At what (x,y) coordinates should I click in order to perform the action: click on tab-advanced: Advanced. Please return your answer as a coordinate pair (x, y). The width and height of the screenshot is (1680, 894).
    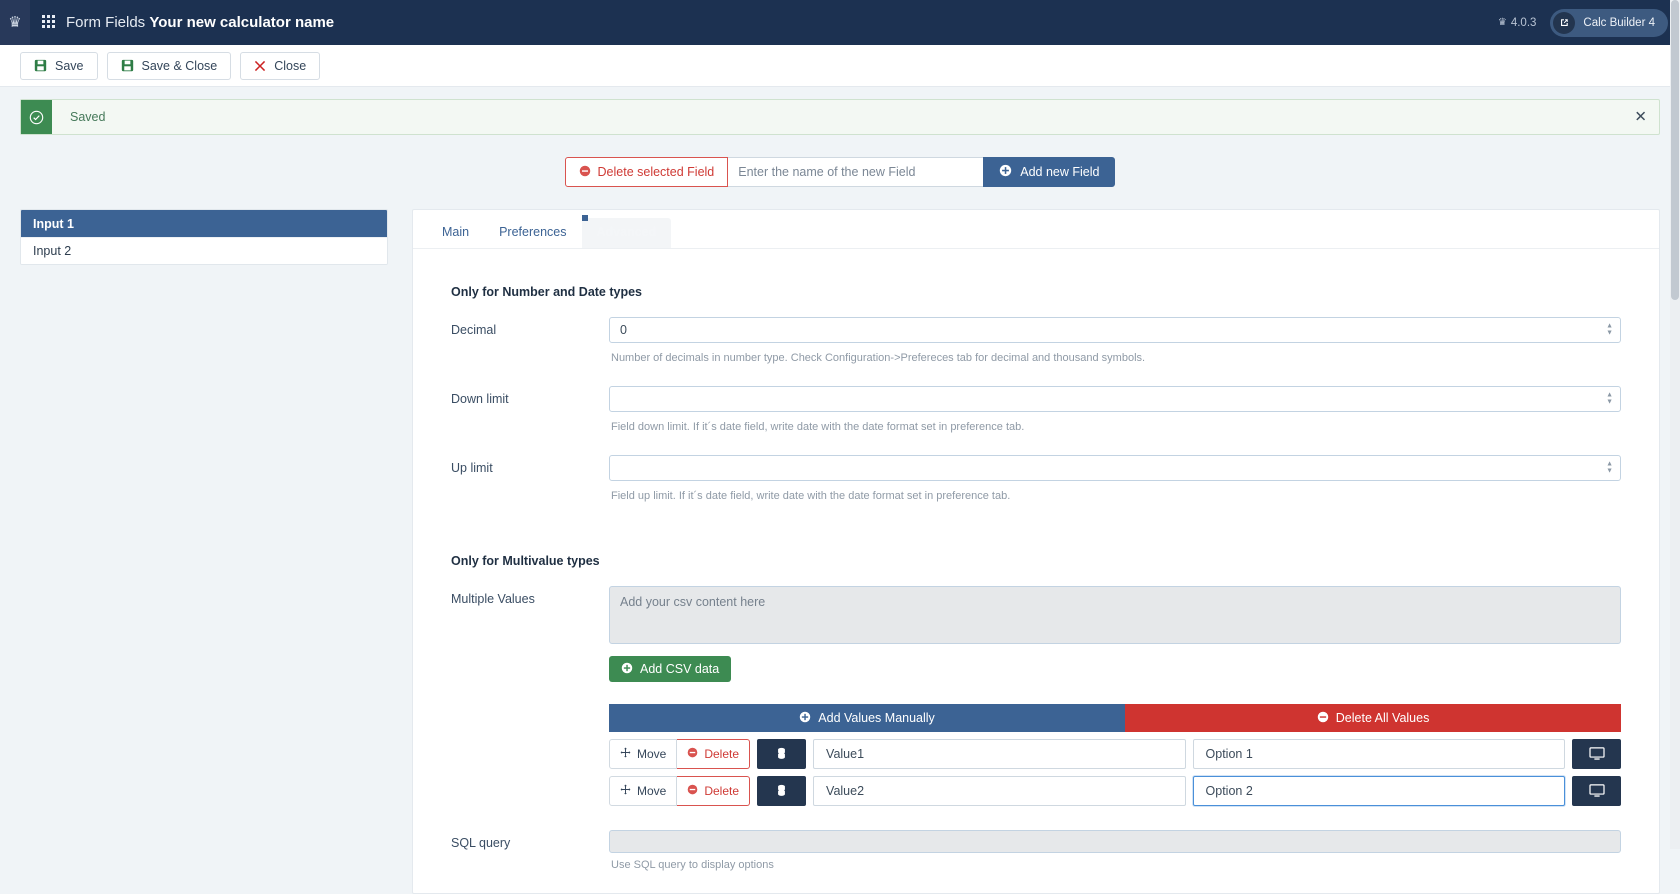
    Looking at the image, I should click on (626, 231).